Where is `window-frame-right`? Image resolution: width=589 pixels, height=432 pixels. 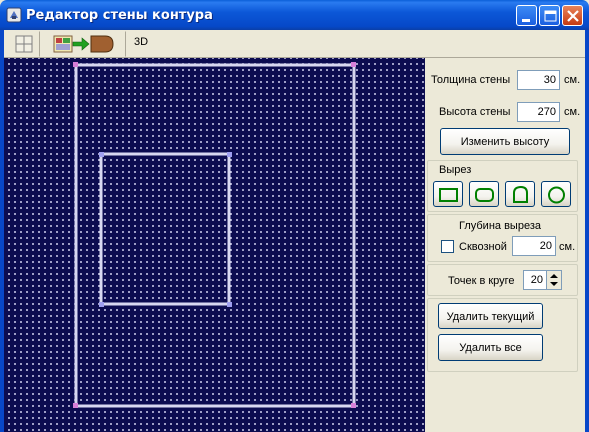
window-frame-right is located at coordinates (587, 231).